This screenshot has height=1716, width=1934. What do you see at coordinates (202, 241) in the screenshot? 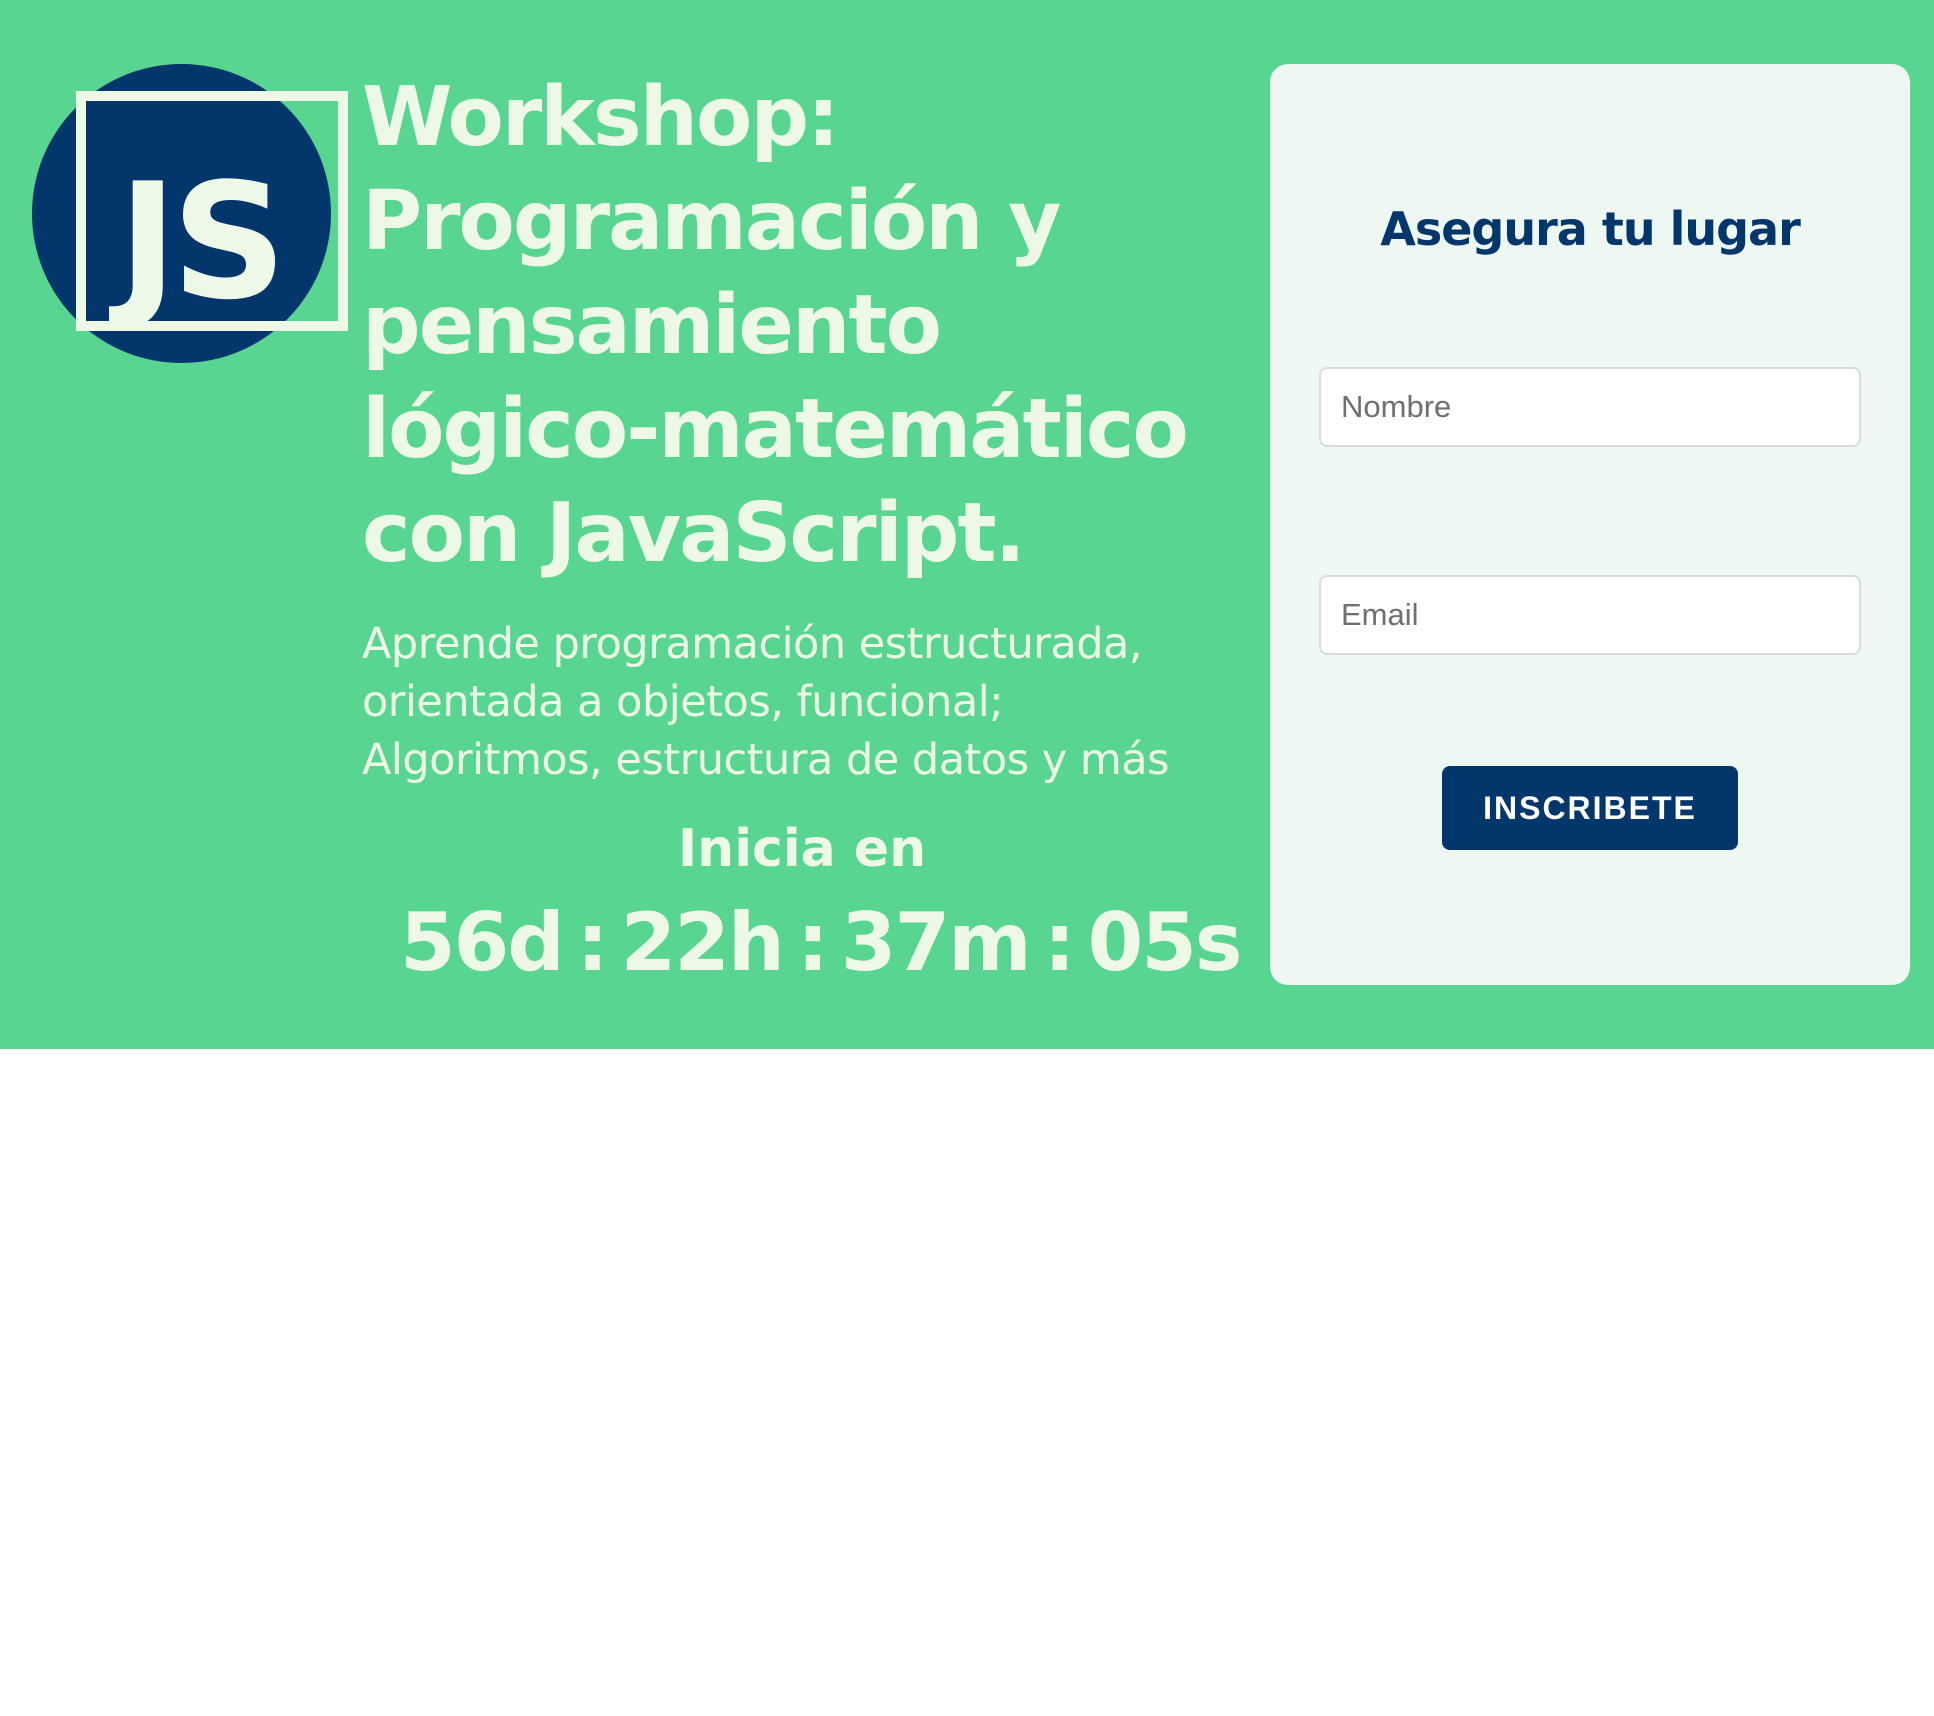
I see `logo-text: JS` at bounding box center [202, 241].